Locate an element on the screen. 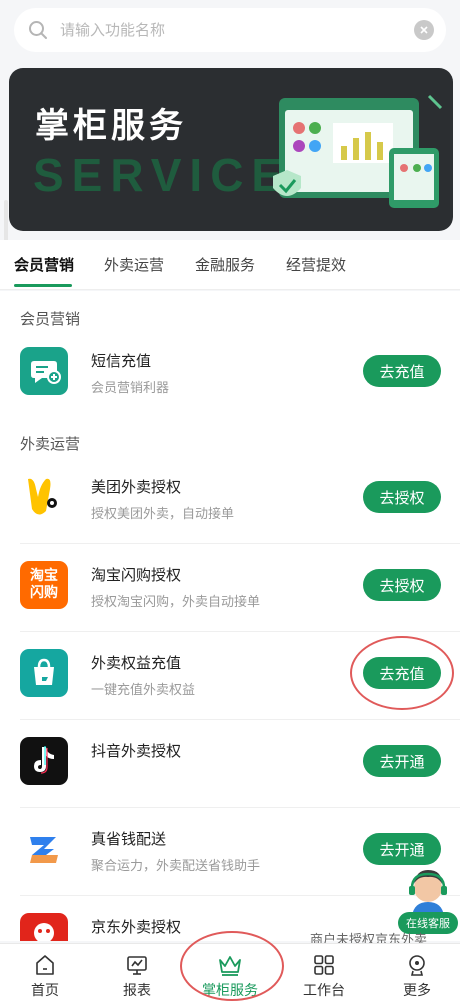 Image resolution: width=460 pixels, height=1003 pixels. list-item-sms-recharge: 短信充值 会员营销利器 去充值 is located at coordinates (230, 375).